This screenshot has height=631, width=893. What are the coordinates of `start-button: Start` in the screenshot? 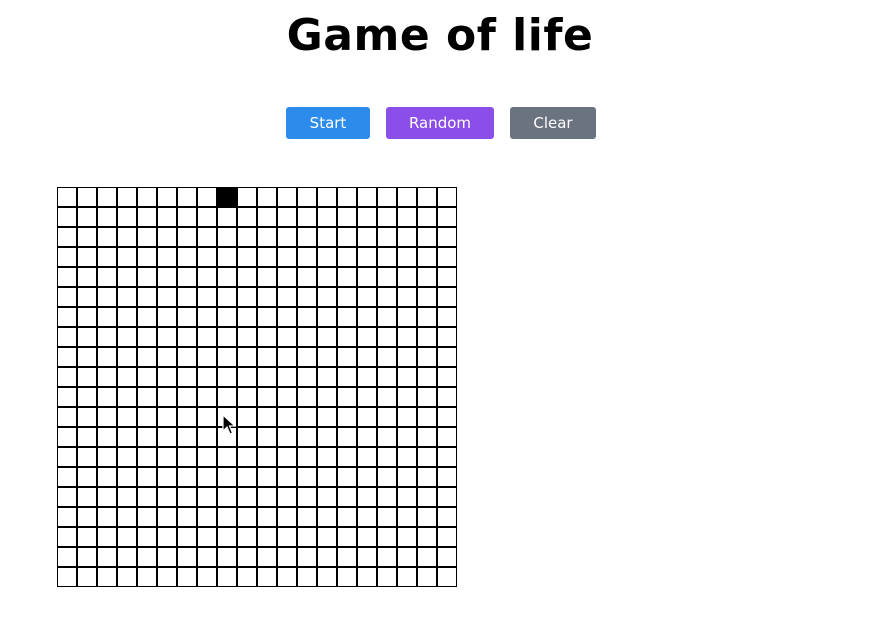 It's located at (328, 123).